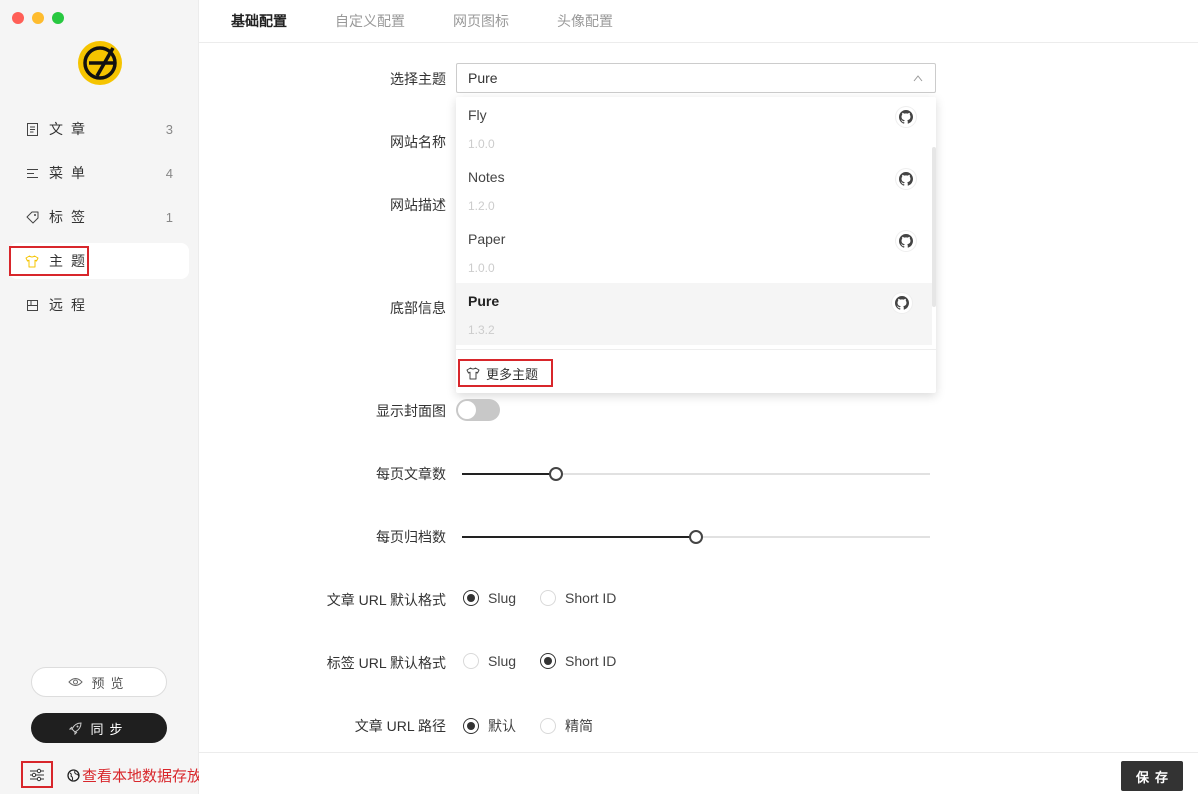 This screenshot has width=1198, height=794. I want to click on theme-select: Pure, so click(696, 78).